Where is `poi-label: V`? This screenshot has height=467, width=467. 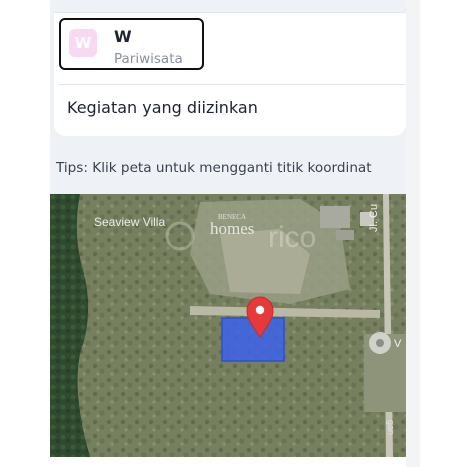 poi-label: V is located at coordinates (398, 344).